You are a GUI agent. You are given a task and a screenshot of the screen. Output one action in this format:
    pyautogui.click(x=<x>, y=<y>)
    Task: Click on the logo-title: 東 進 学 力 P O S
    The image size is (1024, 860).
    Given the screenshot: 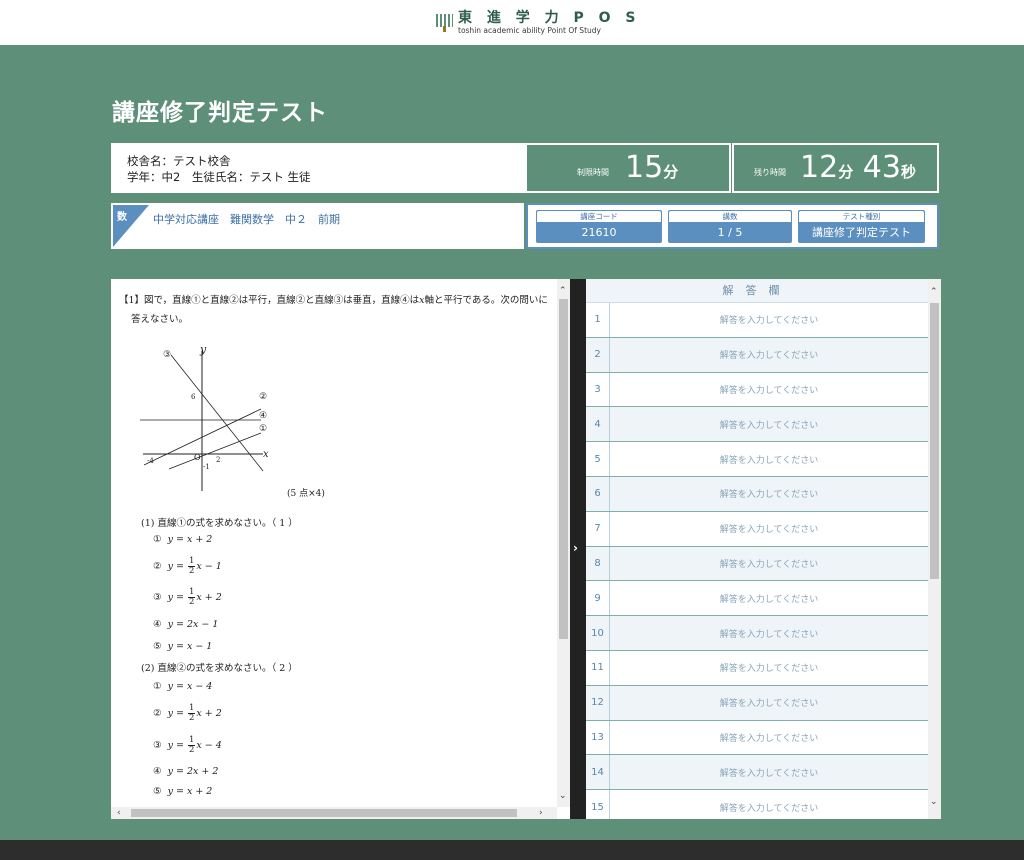 What is the action you would take?
    pyautogui.click(x=549, y=18)
    